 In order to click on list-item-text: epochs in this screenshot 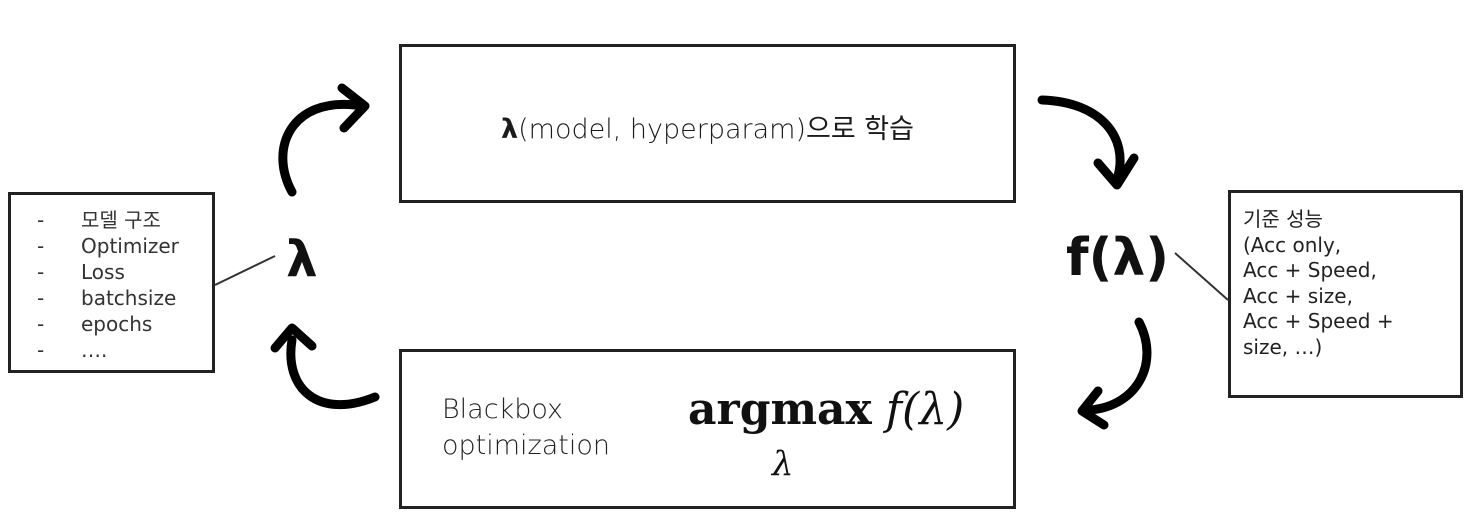, I will do `click(117, 324)`.